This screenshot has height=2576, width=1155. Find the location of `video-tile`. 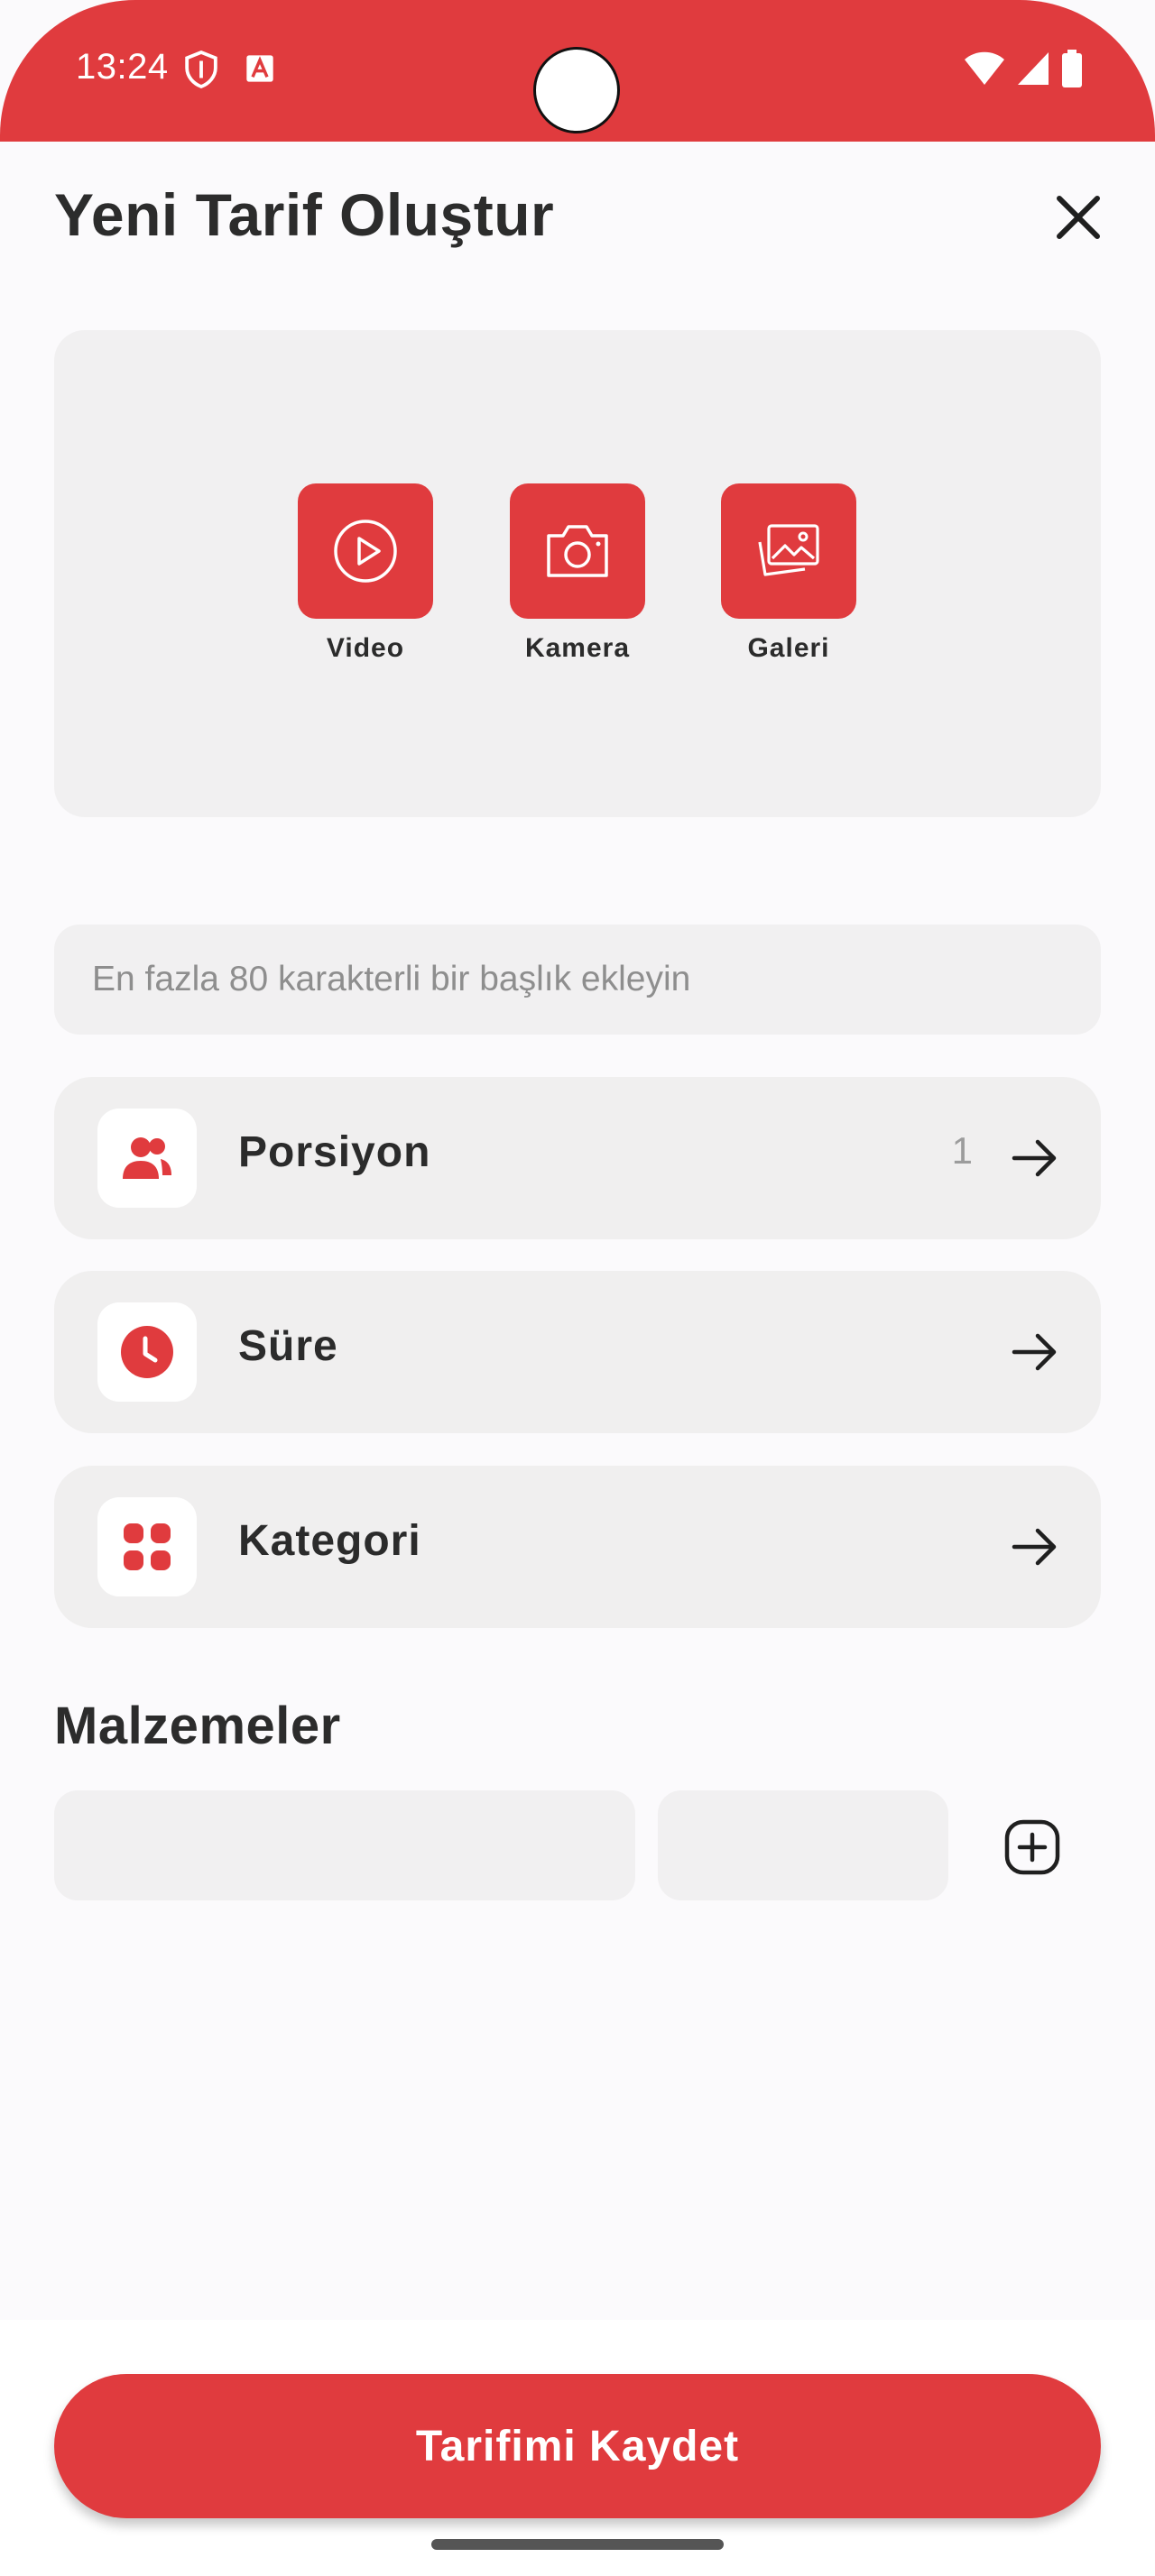

video-tile is located at coordinates (365, 551).